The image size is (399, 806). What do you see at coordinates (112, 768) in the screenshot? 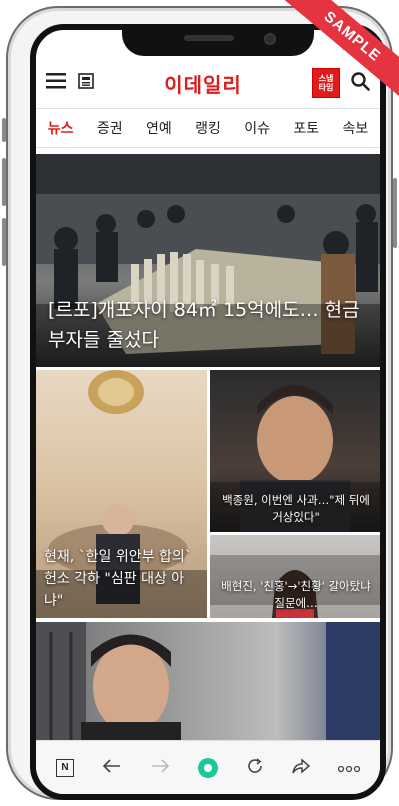
I see `back-arrow-icon` at bounding box center [112, 768].